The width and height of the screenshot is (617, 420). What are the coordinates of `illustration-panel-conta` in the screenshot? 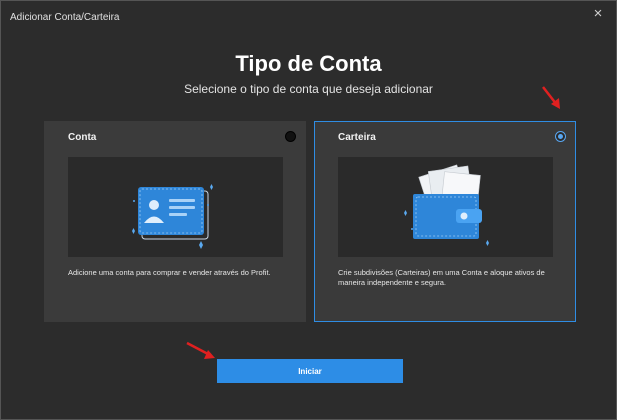 It's located at (175, 207).